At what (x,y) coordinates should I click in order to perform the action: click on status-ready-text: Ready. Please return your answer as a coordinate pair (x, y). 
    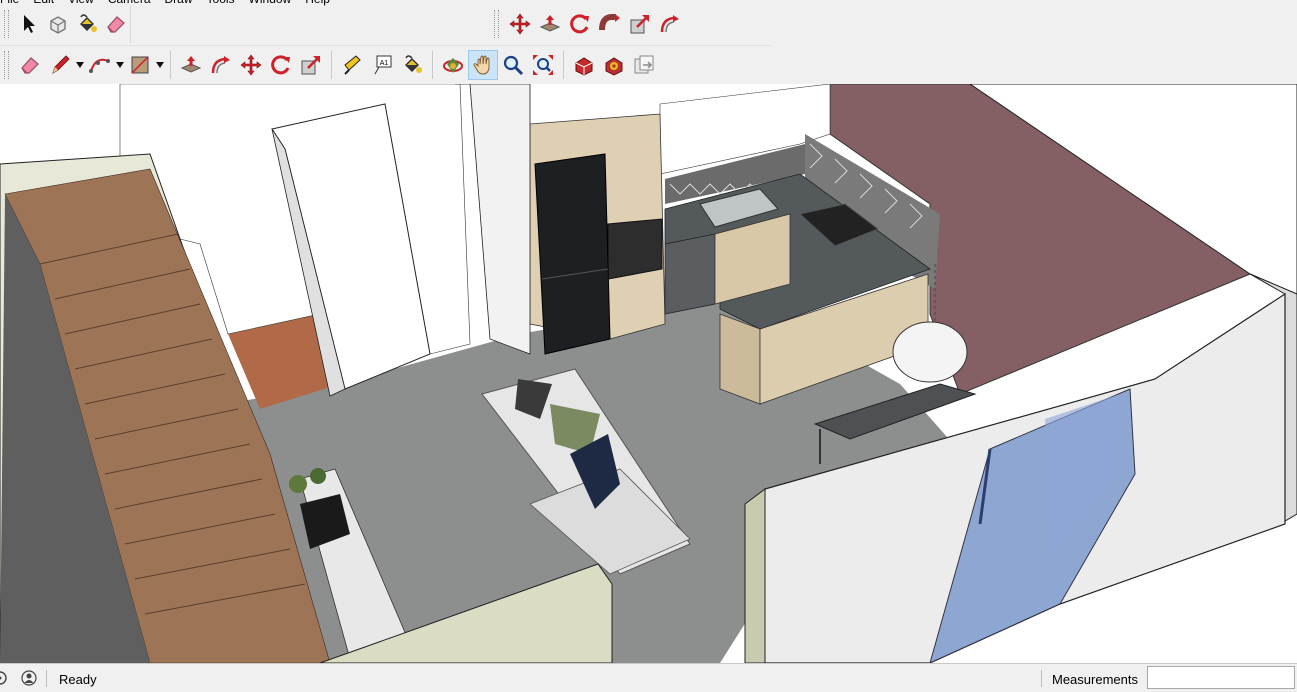
    Looking at the image, I should click on (78, 679).